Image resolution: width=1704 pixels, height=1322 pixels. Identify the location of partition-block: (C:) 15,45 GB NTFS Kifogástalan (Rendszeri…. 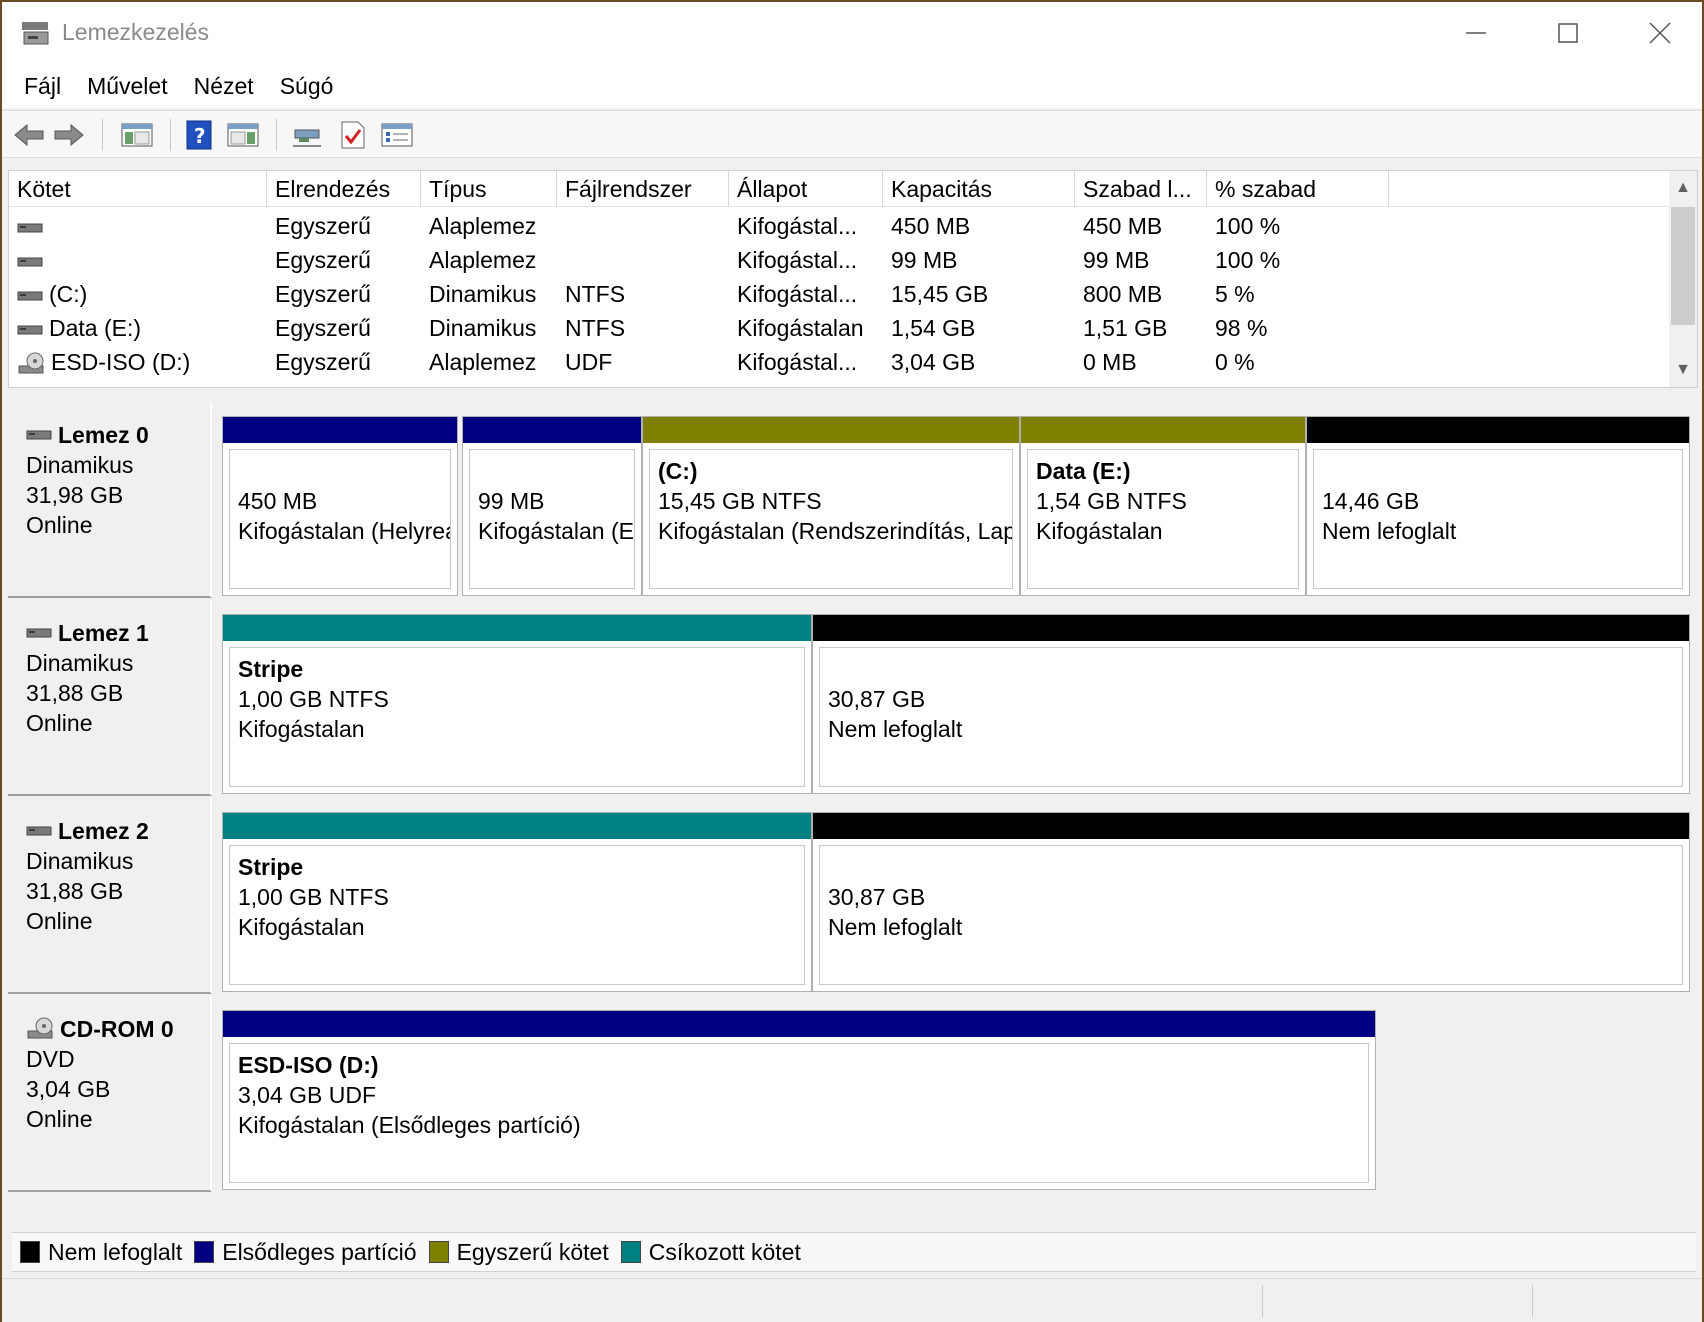
(831, 506).